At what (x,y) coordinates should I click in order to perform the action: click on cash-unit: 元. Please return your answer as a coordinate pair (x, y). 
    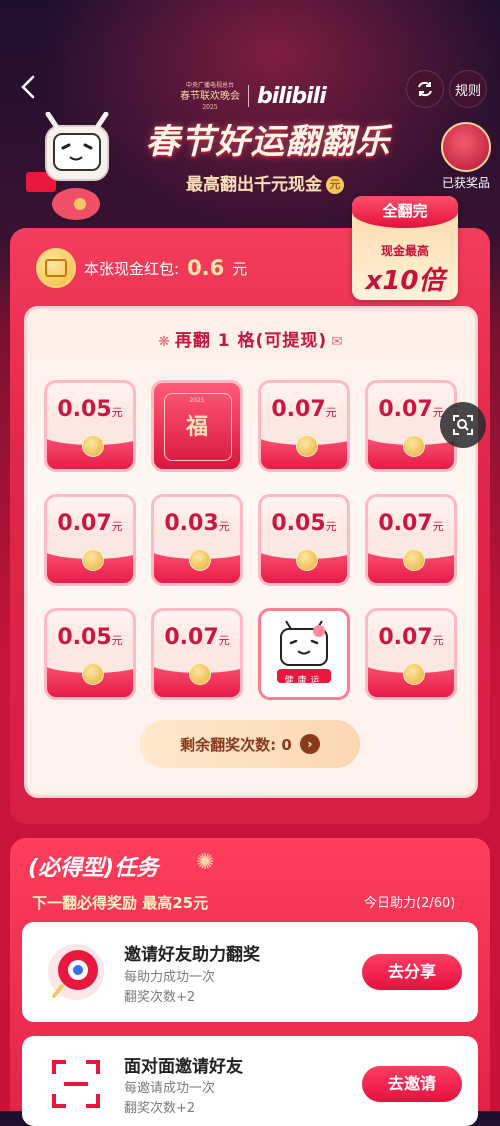
    Looking at the image, I should click on (240, 268).